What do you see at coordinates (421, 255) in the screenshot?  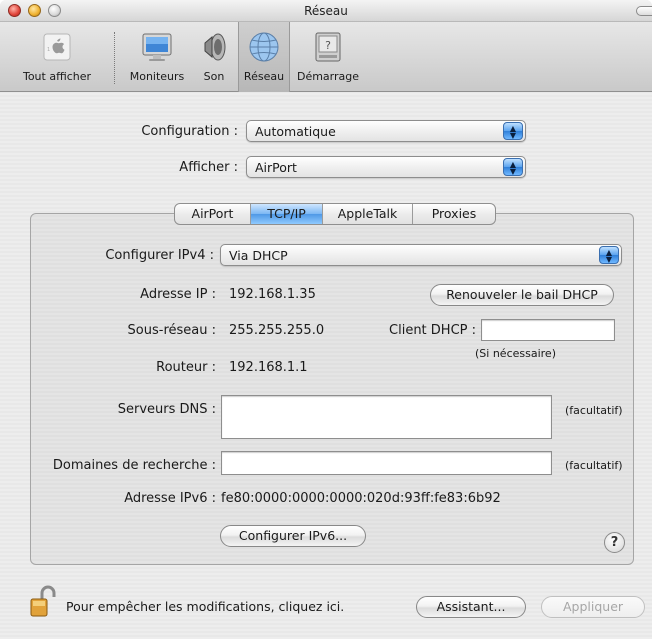 I see `configure-ipv4-popup: Via DHCP ▲ ▼` at bounding box center [421, 255].